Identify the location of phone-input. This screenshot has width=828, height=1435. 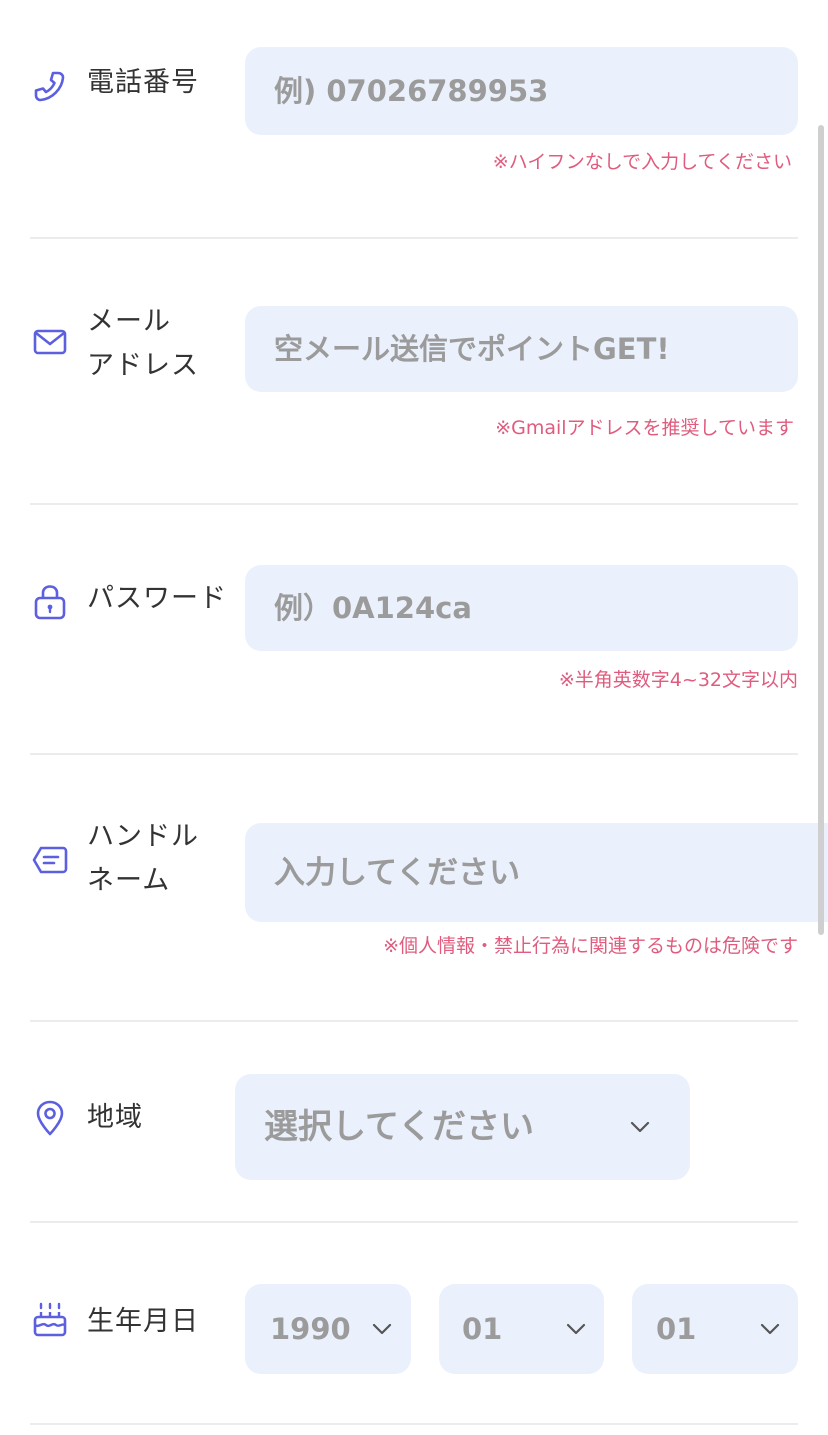
(521, 91).